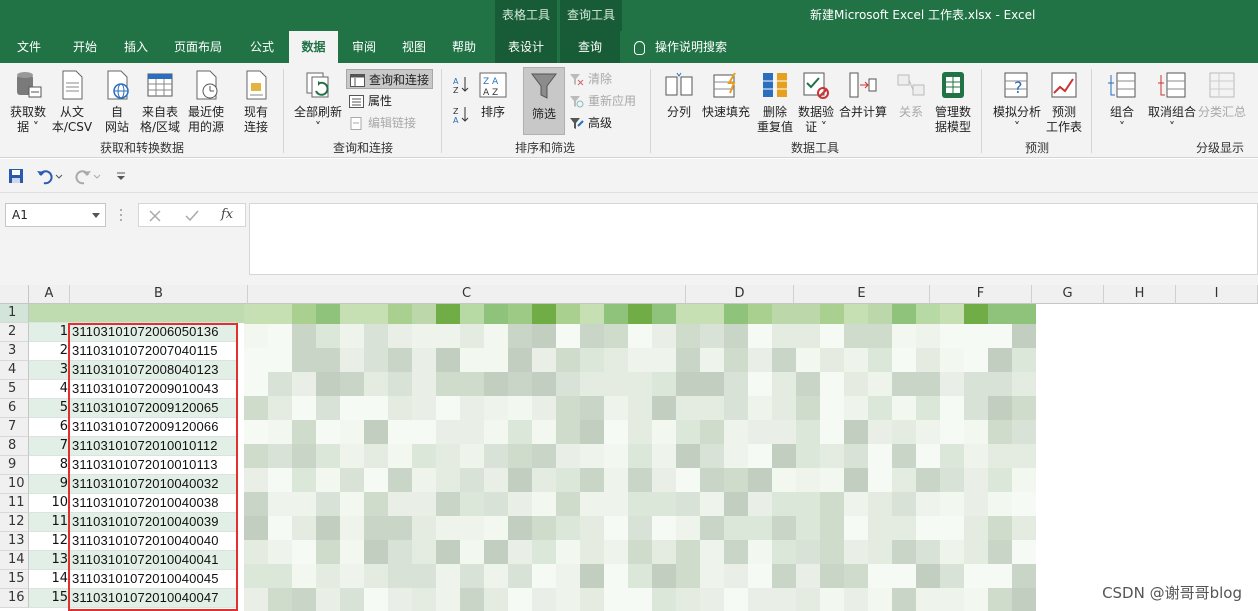 The height and width of the screenshot is (611, 1258). What do you see at coordinates (590, 79) in the screenshot?
I see `clear-filter-button: 清除` at bounding box center [590, 79].